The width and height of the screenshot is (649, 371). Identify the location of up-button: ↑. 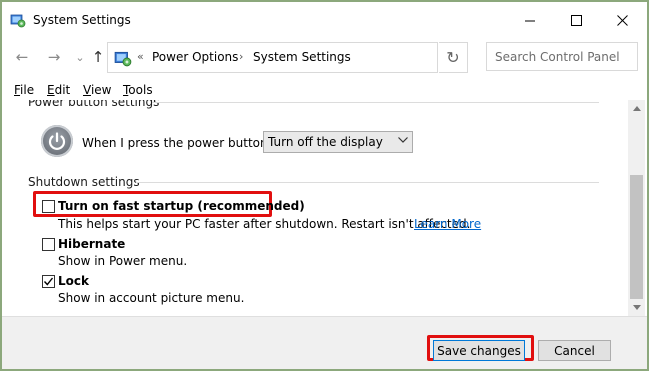
(98, 57).